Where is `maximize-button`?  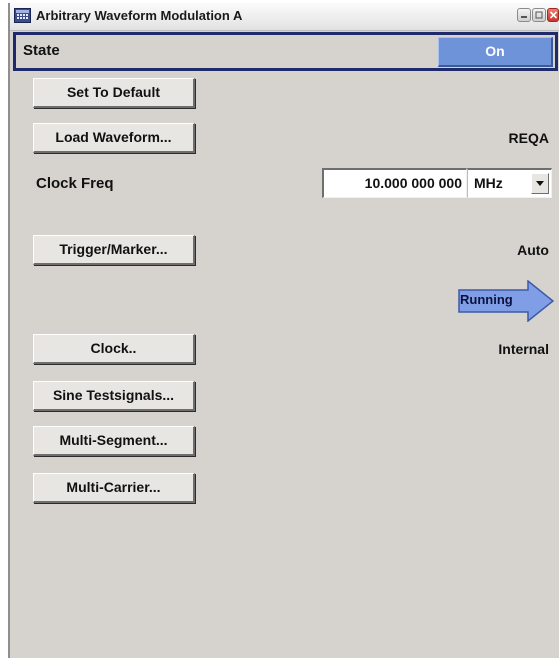
maximize-button is located at coordinates (539, 15).